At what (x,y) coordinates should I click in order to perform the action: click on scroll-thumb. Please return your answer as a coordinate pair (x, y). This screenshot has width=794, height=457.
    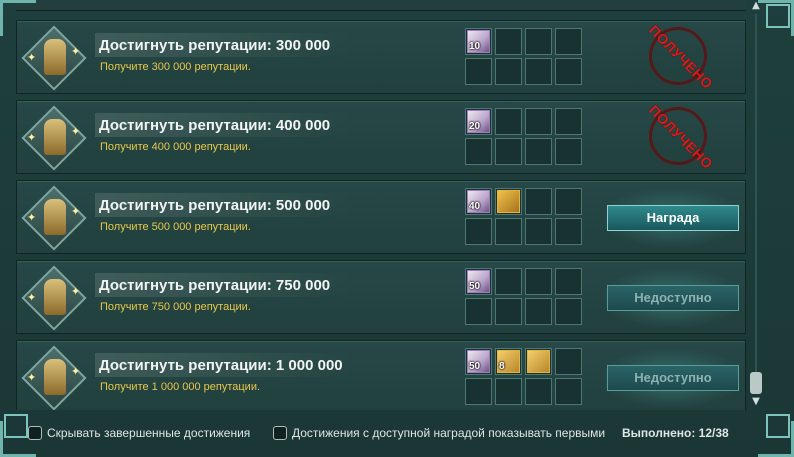
    Looking at the image, I should click on (756, 383).